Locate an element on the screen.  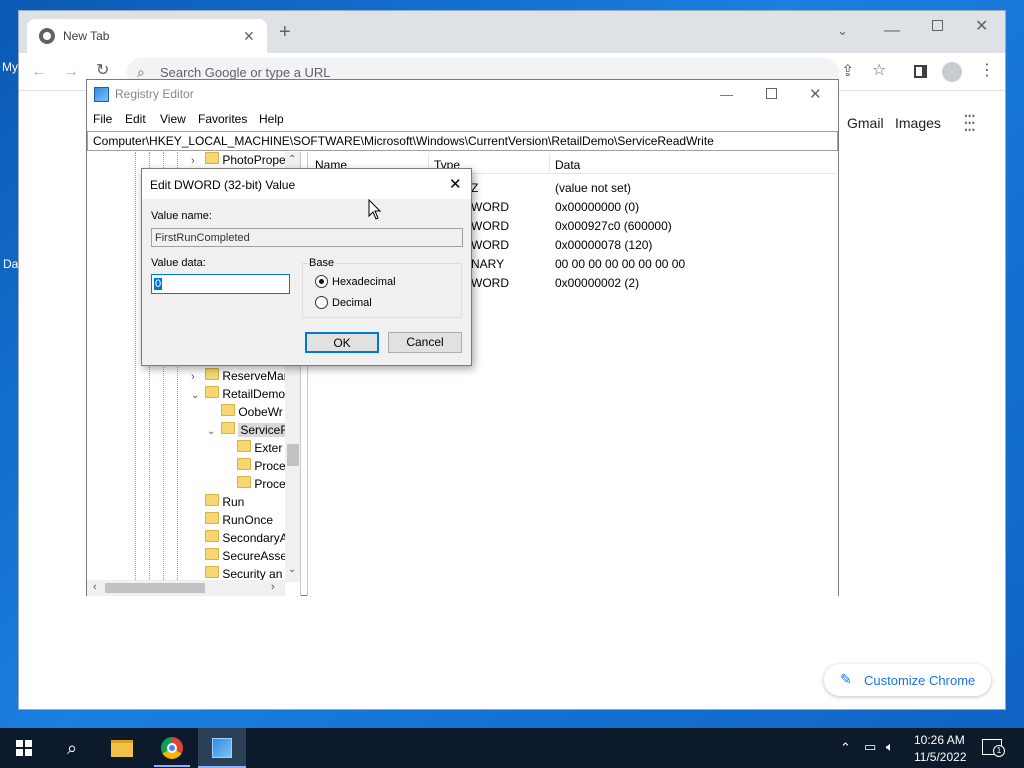
column-divider is located at coordinates (549, 163).